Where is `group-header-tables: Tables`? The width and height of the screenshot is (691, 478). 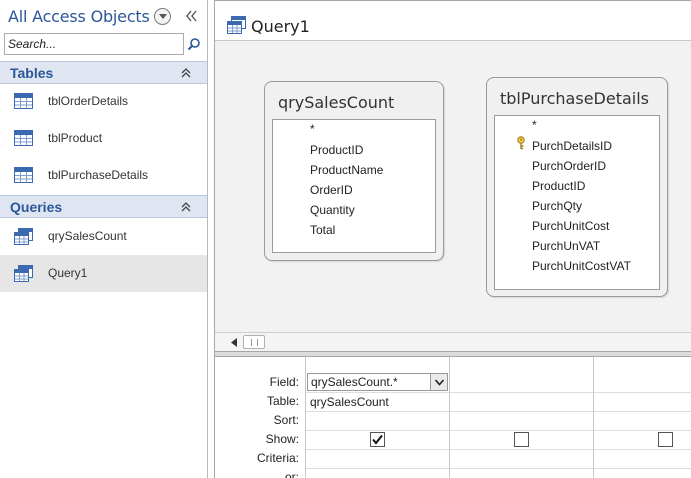
group-header-tables: Tables is located at coordinates (103, 72).